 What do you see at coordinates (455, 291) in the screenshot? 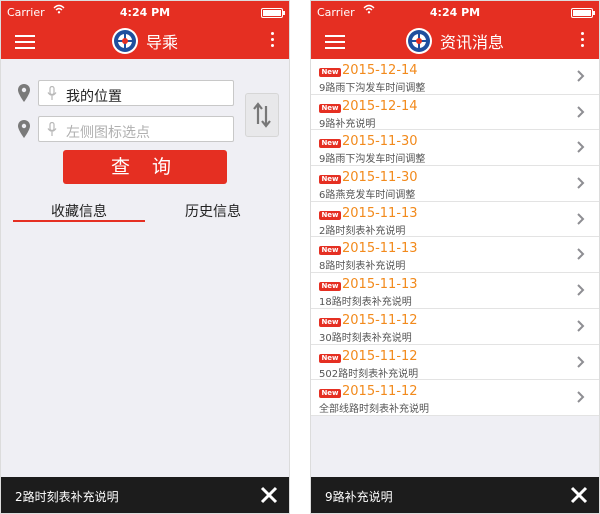
I see `news-item: New 2015-11-13 18路时刻表补充说明` at bounding box center [455, 291].